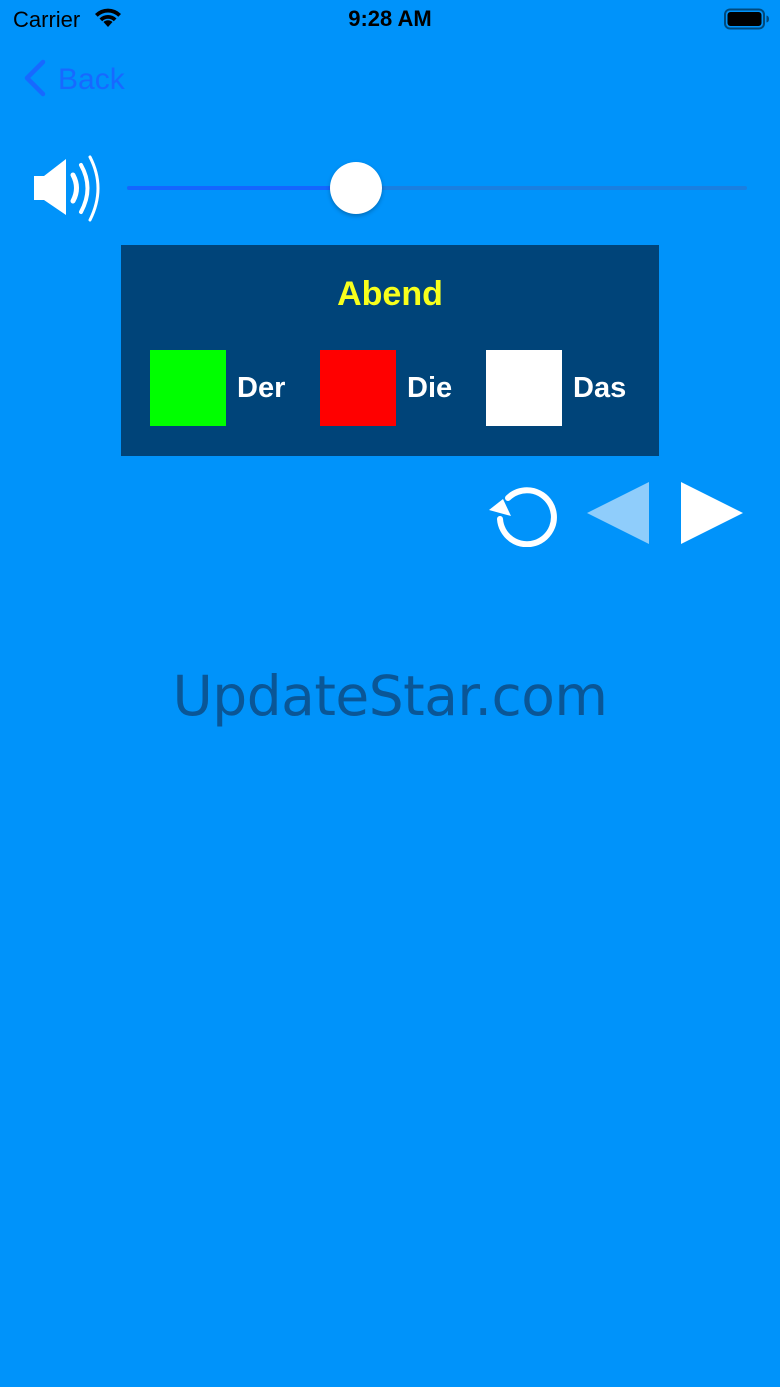  I want to click on volume-slider, so click(437, 188).